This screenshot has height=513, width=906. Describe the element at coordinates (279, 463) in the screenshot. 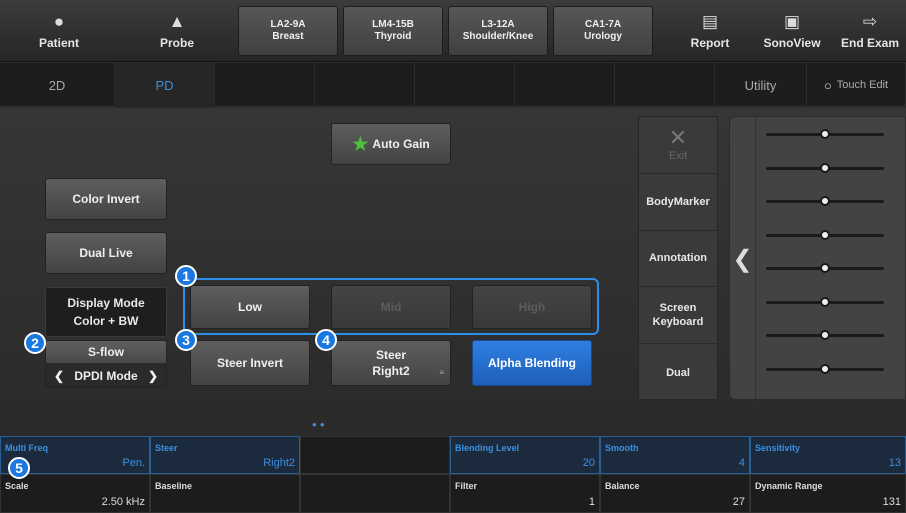

I see `param-value: Right2` at that location.